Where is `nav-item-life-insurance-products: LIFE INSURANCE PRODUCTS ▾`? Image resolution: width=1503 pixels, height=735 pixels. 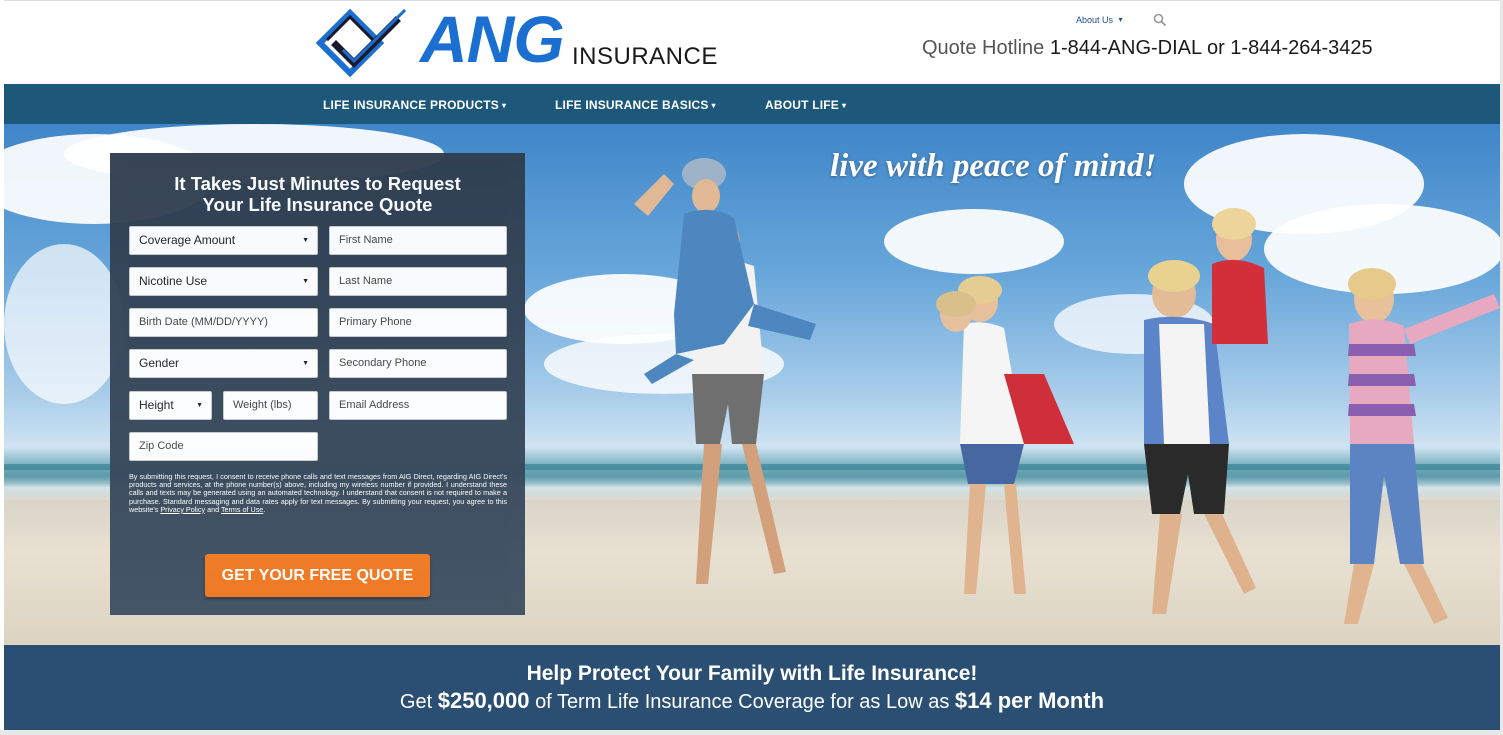
nav-item-life-insurance-products: LIFE INSURANCE PRODUCTS ▾ is located at coordinates (414, 104).